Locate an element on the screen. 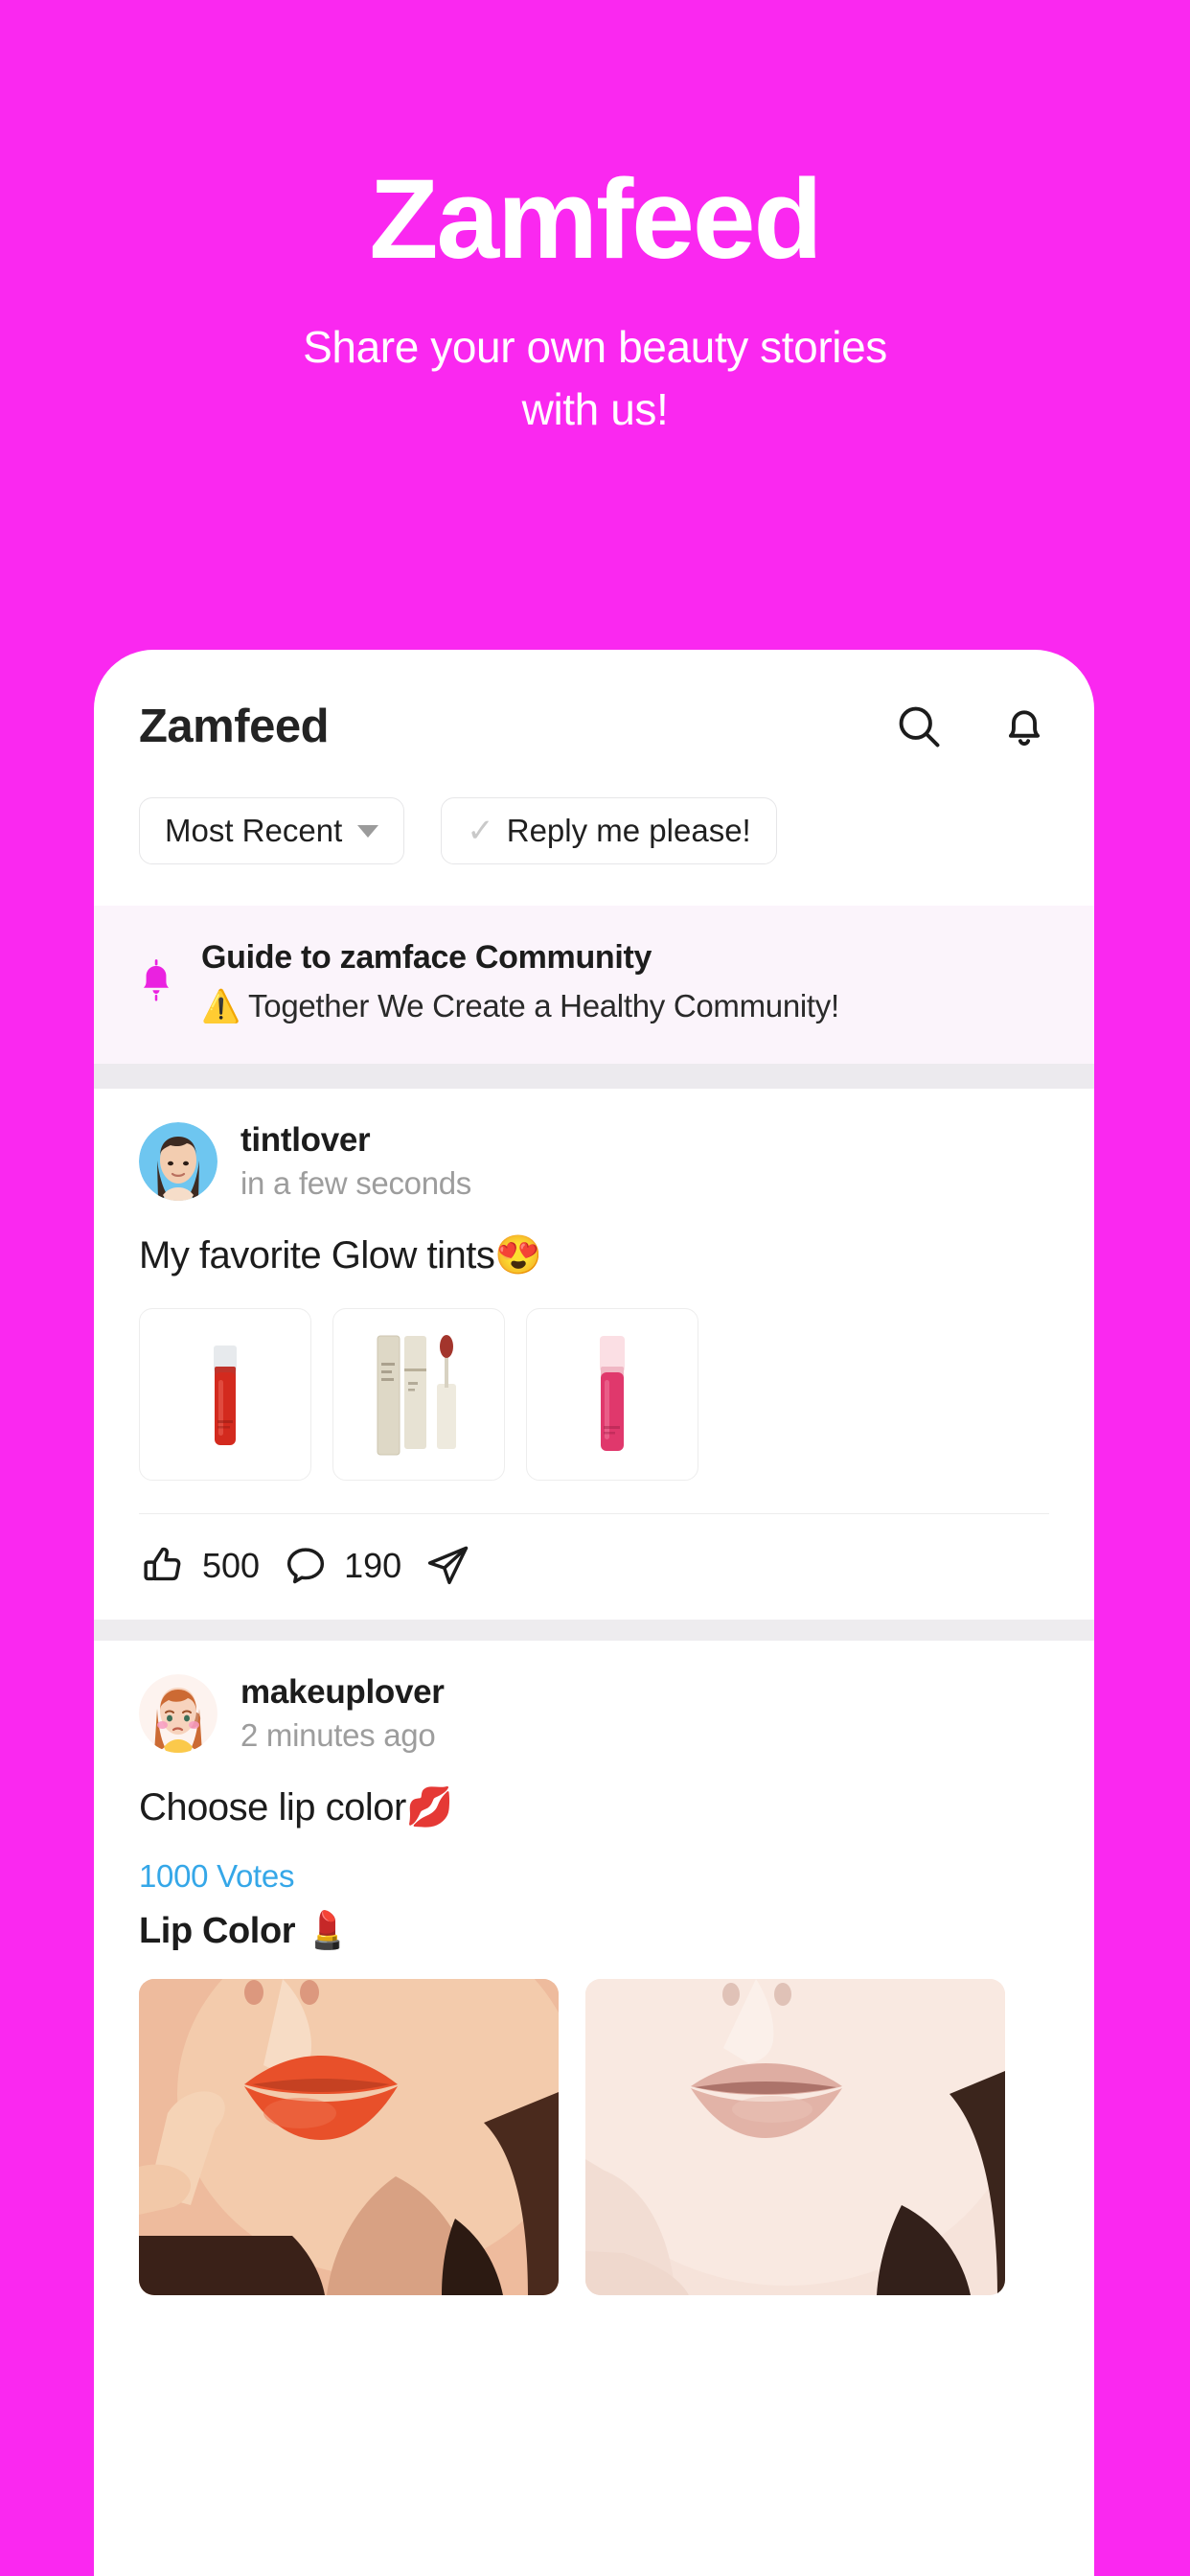 The image size is (1190, 2576). sort-filter-chip: Most Recent is located at coordinates (272, 830).